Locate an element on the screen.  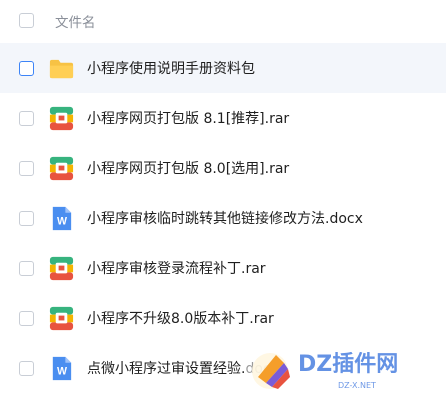
column-header-name: 文件名 is located at coordinates (75, 23).